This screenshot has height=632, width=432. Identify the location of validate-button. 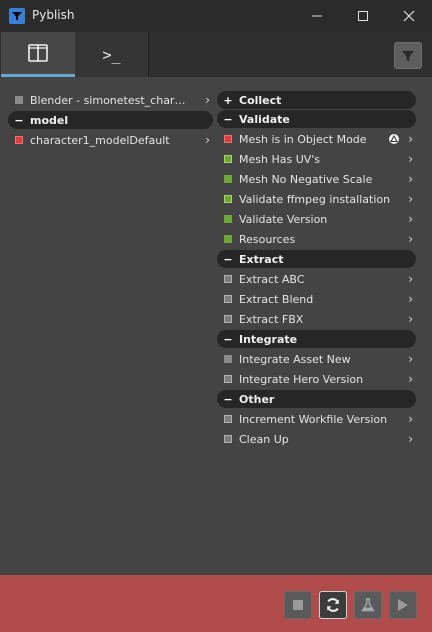
(368, 605).